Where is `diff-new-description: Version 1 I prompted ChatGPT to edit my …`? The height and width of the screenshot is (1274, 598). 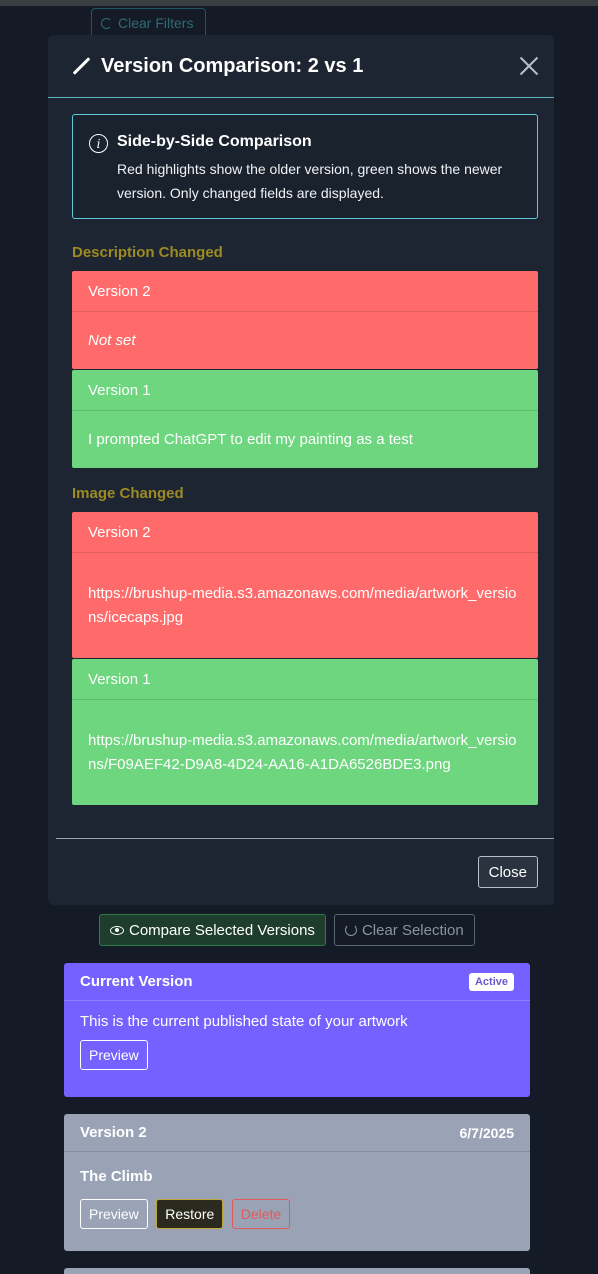
diff-new-description: Version 1 I prompted ChatGPT to edit my … is located at coordinates (305, 419).